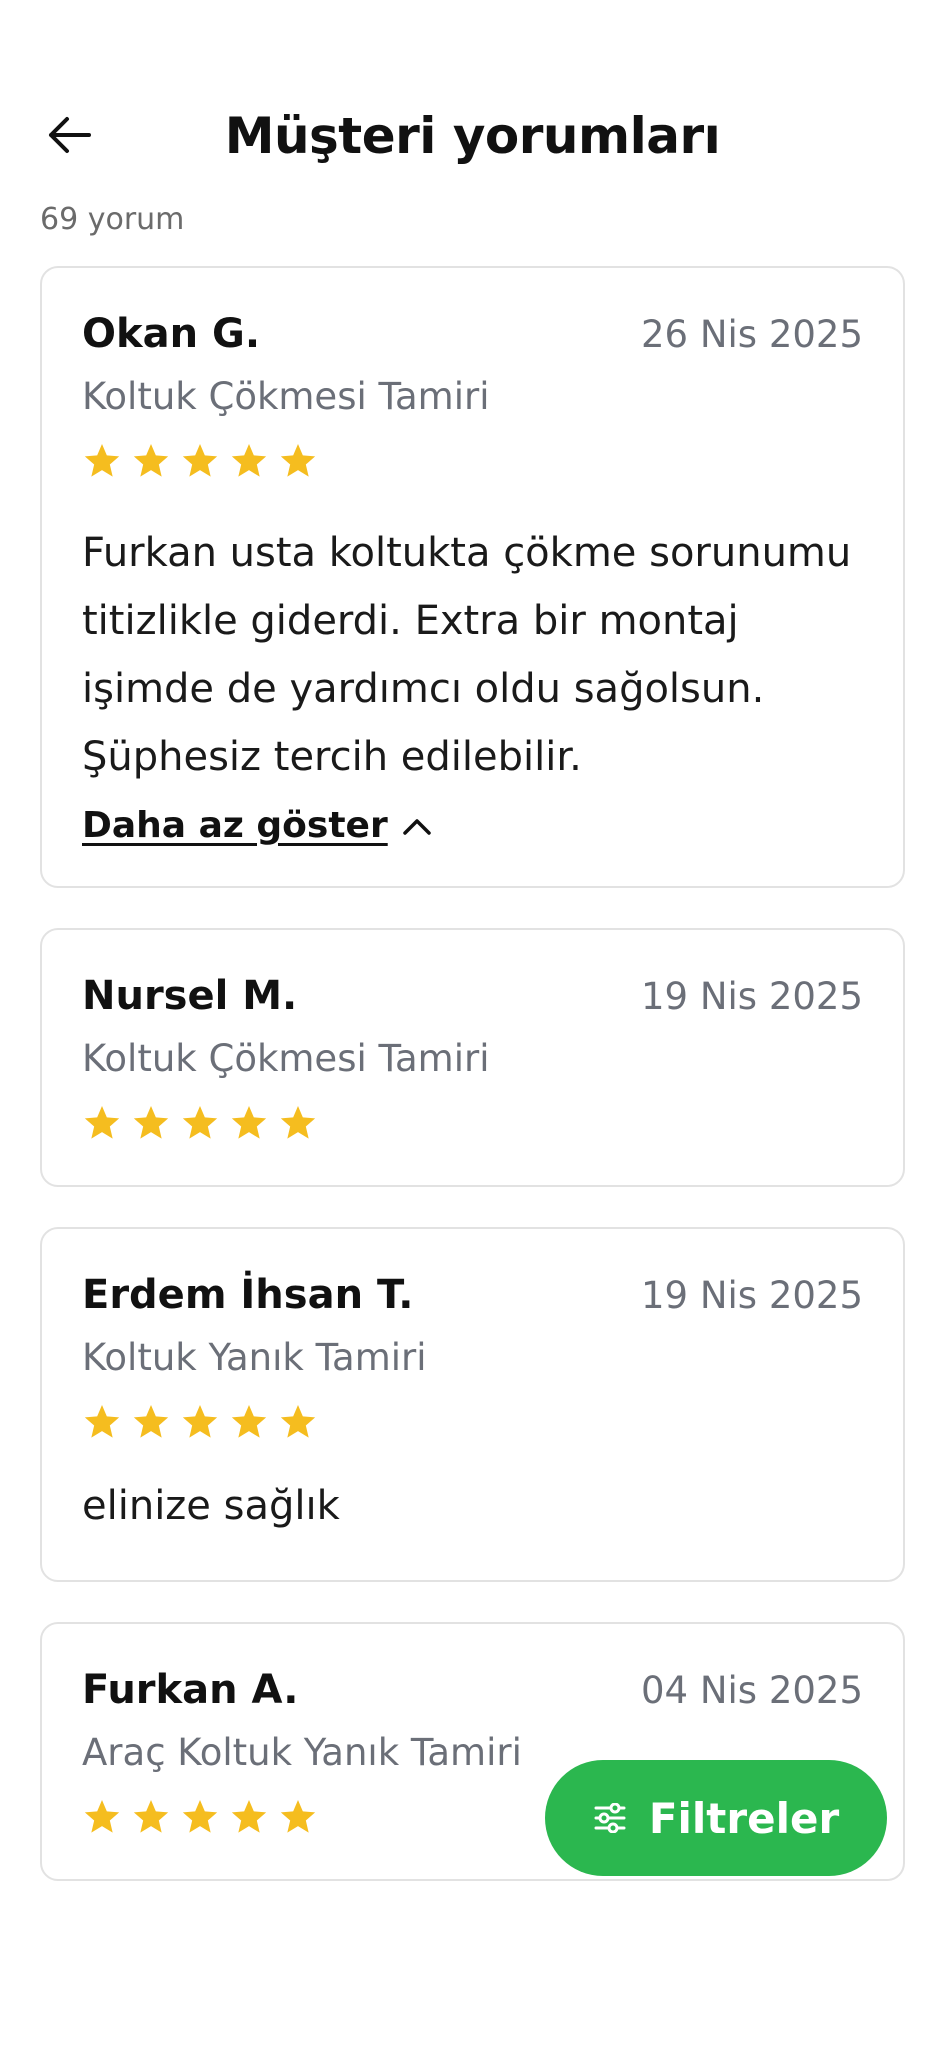 The width and height of the screenshot is (945, 2048). I want to click on reviewer-name: Nursel M., so click(190, 996).